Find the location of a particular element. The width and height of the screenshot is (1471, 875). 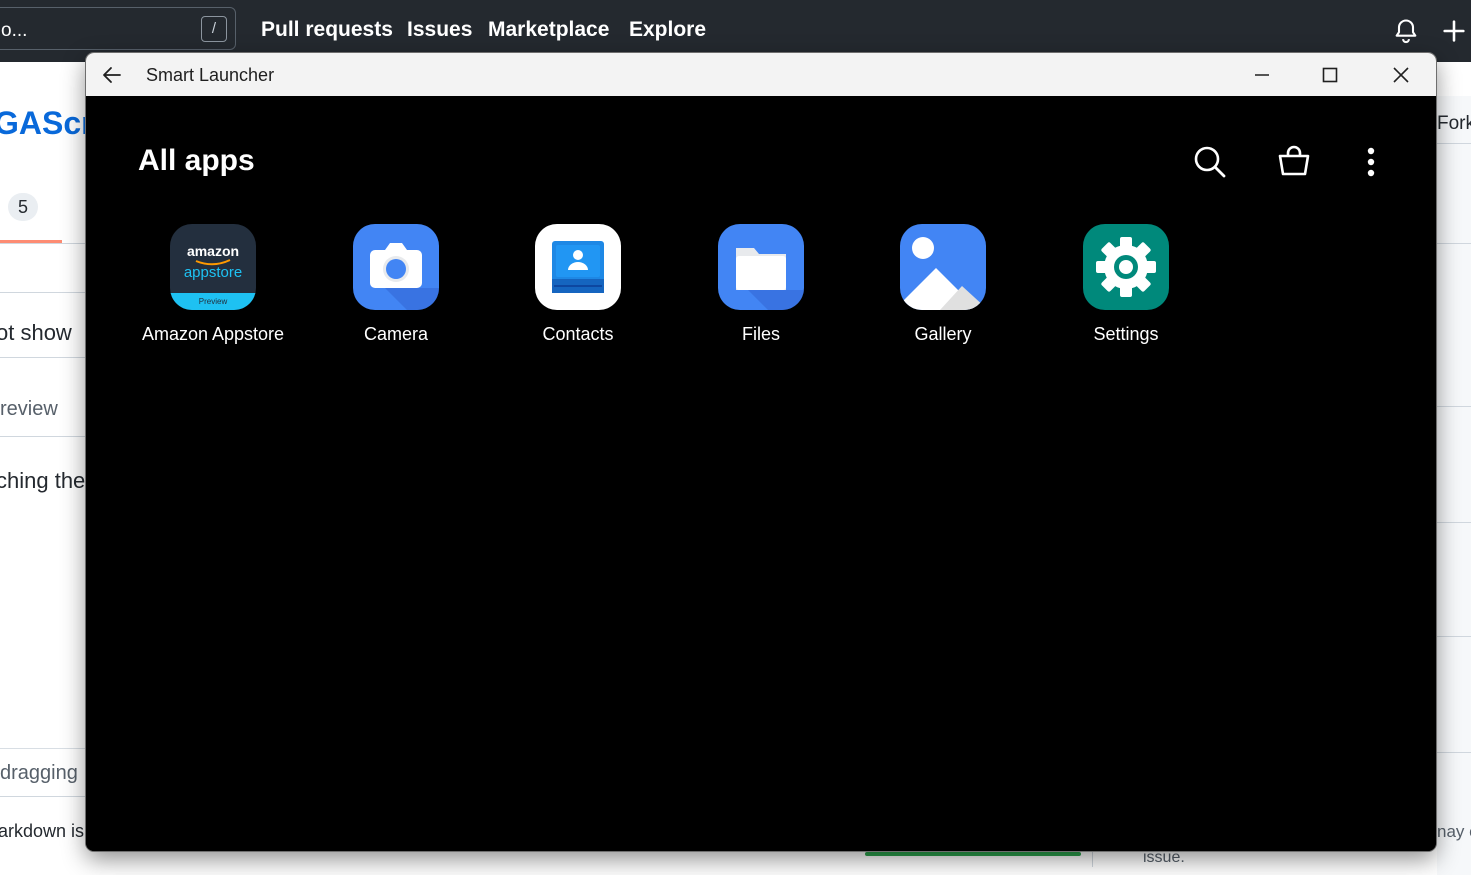

background-text: review is located at coordinates (29, 409).